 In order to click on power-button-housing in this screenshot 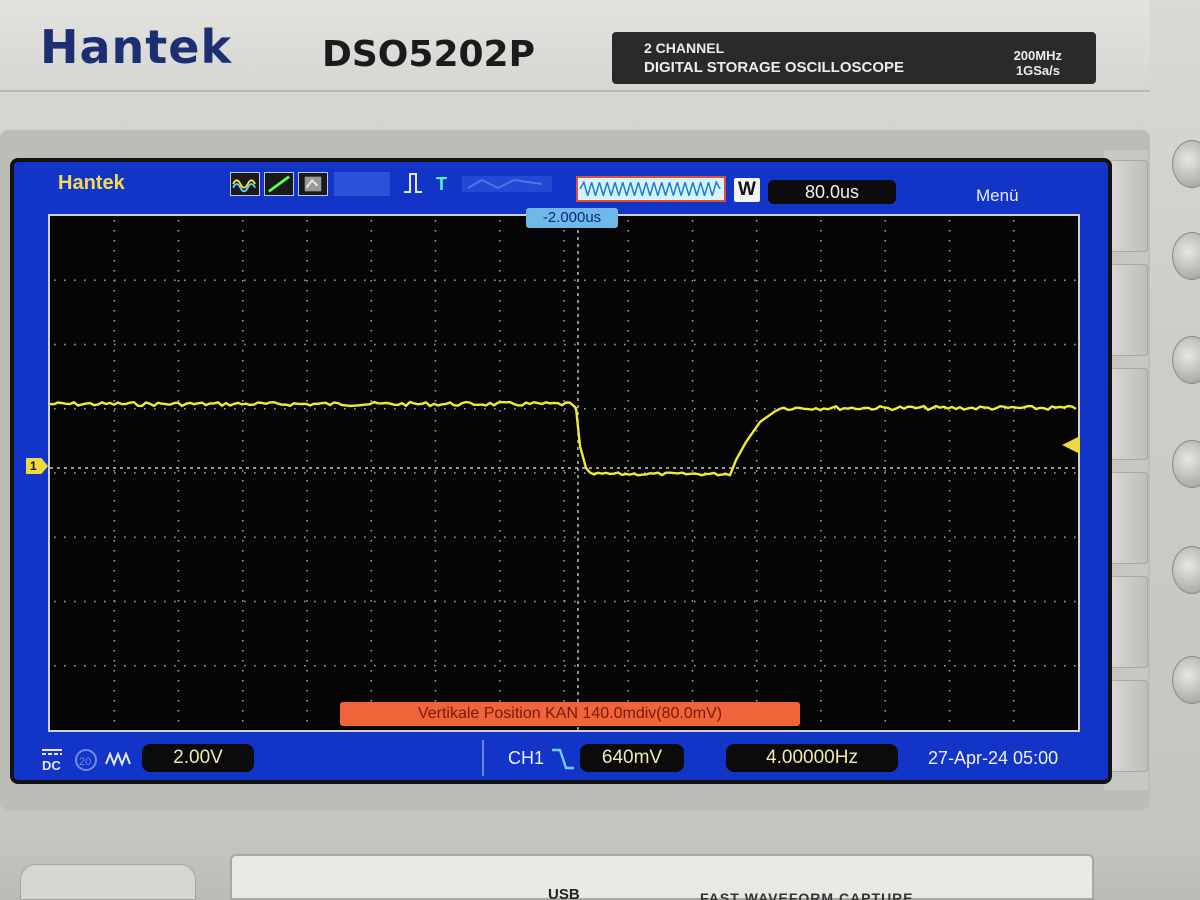, I will do `click(108, 882)`.